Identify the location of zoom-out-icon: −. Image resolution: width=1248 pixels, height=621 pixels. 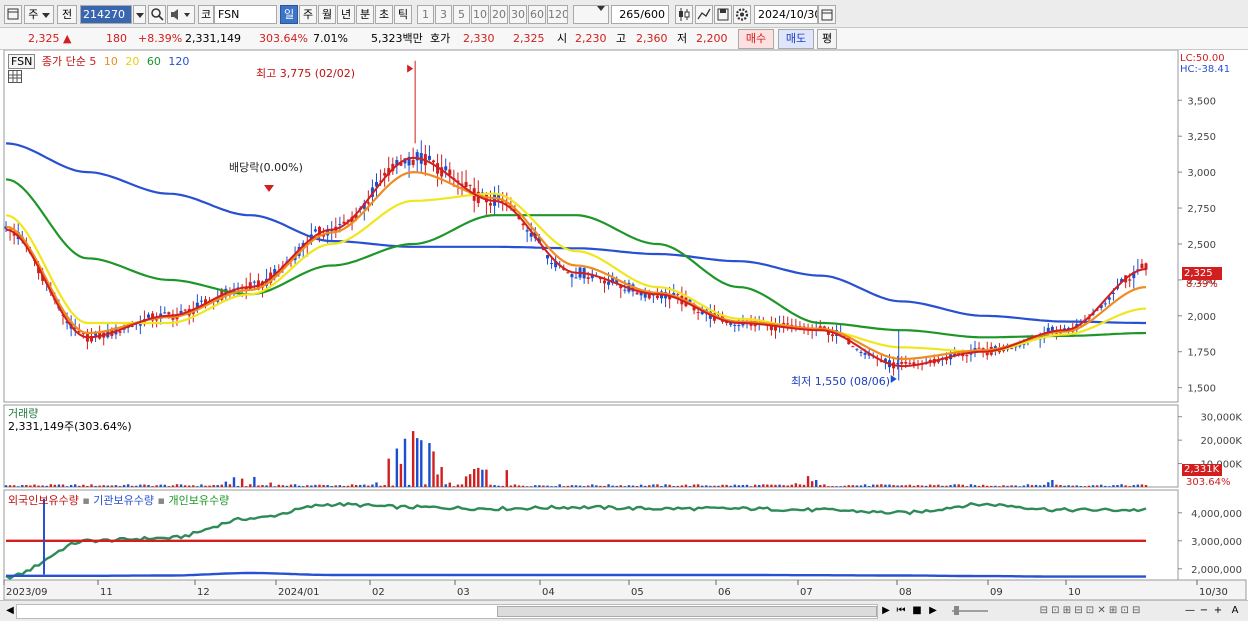
(1204, 611).